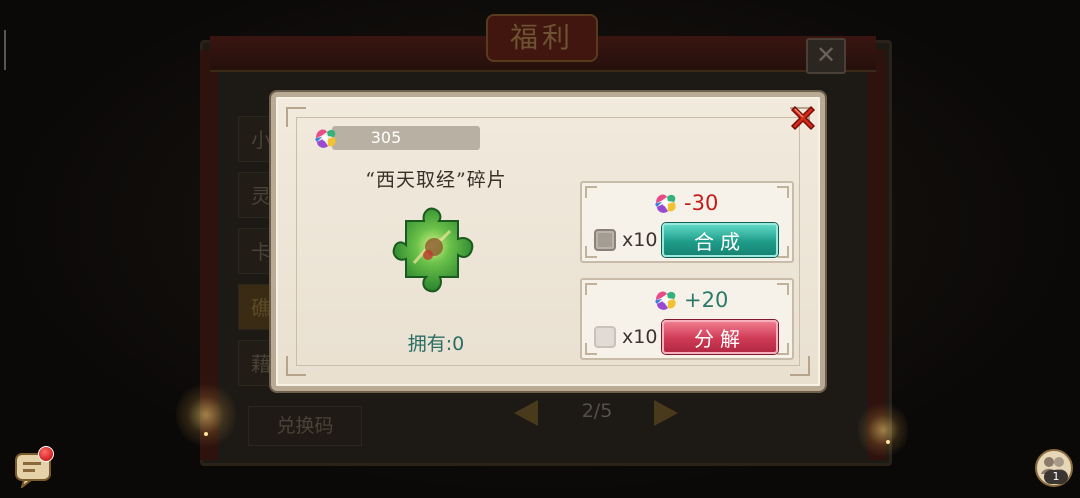 The height and width of the screenshot is (498, 1080). Describe the element at coordinates (46, 454) in the screenshot. I see `notification-dot` at that location.